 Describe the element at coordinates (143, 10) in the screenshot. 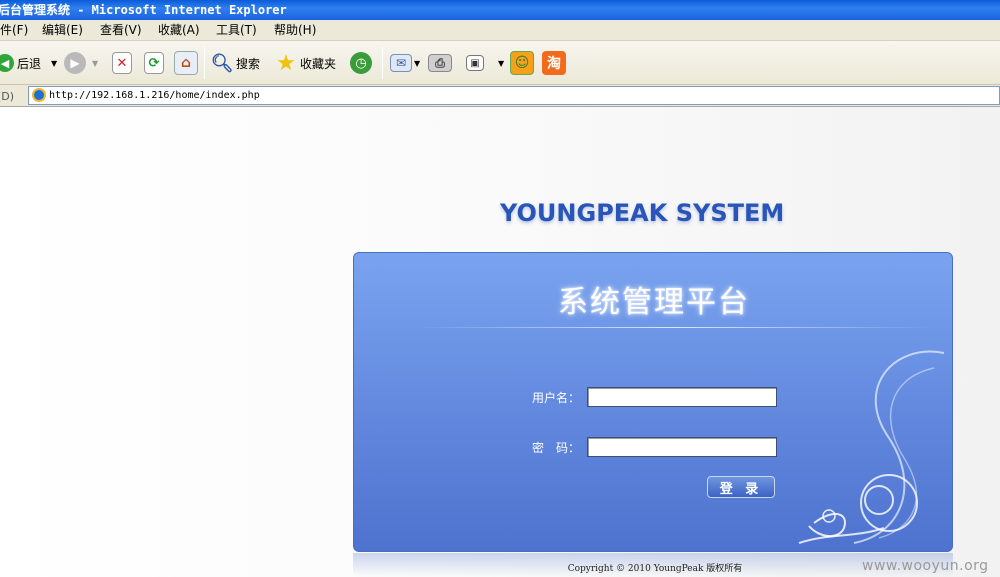

I see `window-title: 后台管理系统 - Microsoft Internet Explorer` at that location.